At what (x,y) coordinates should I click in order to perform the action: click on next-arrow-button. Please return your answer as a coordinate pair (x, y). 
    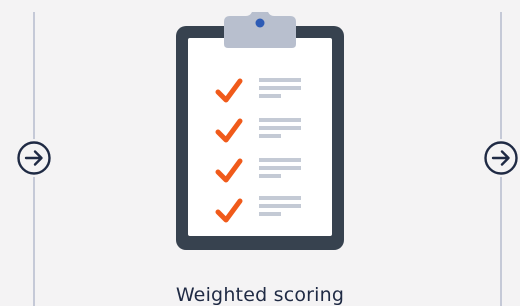
    Looking at the image, I should click on (501, 158).